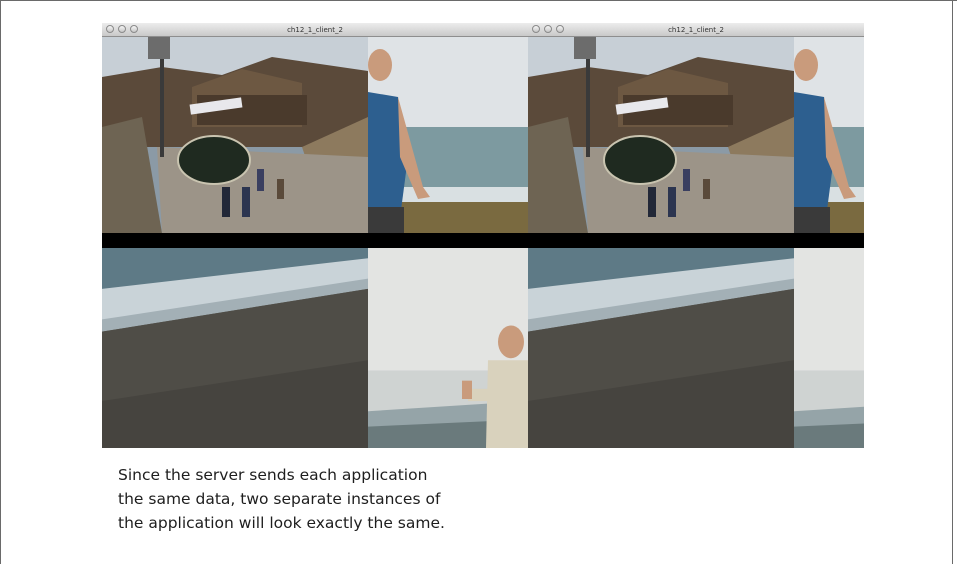  What do you see at coordinates (952, 282) in the screenshot?
I see `page-border-right` at bounding box center [952, 282].